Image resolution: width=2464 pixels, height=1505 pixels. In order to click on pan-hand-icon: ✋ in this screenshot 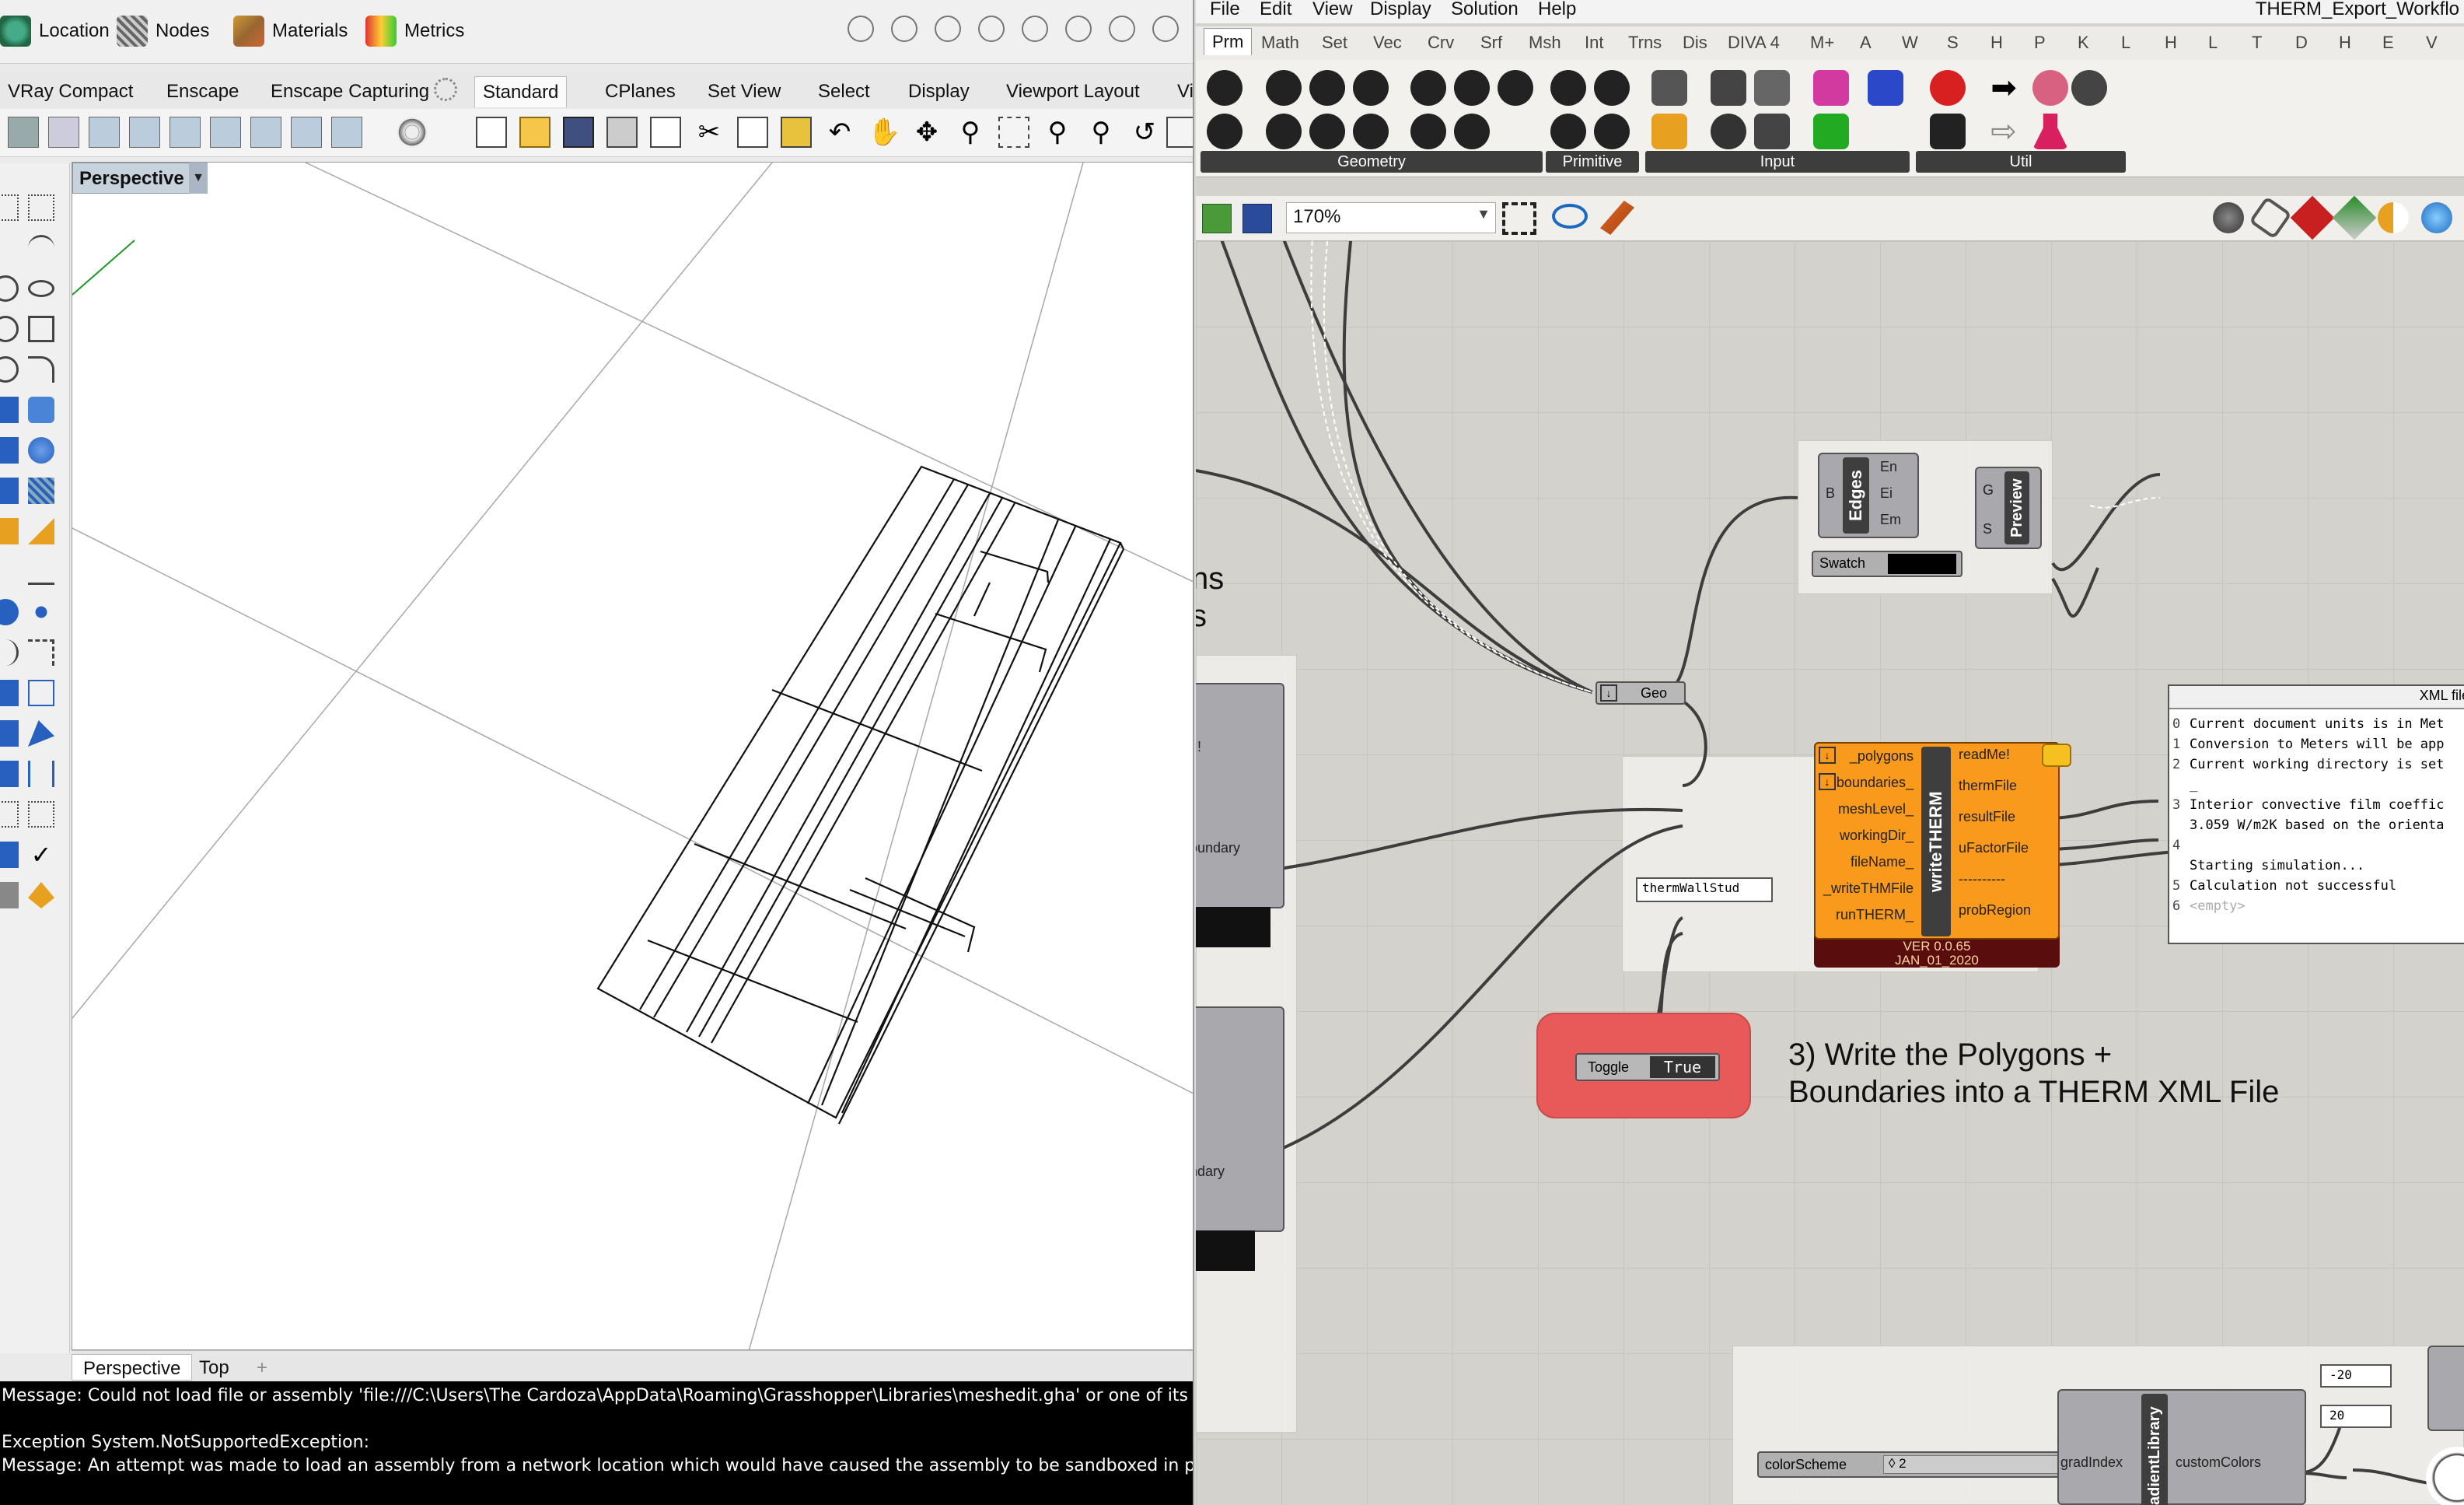, I will do `click(884, 132)`.